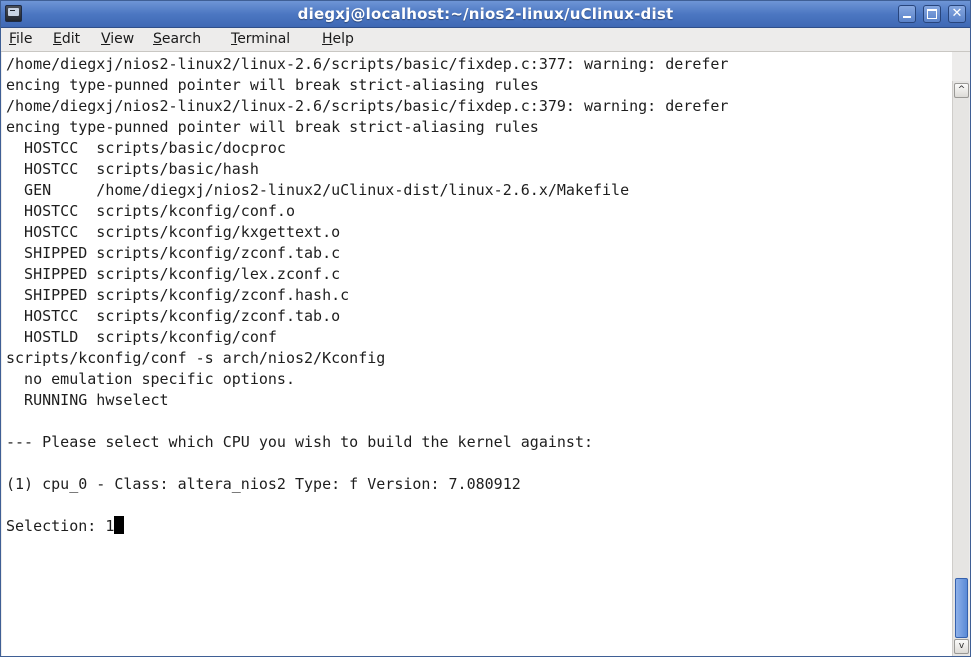 The image size is (971, 657). Describe the element at coordinates (109, 526) in the screenshot. I see `selection-input: 1` at that location.